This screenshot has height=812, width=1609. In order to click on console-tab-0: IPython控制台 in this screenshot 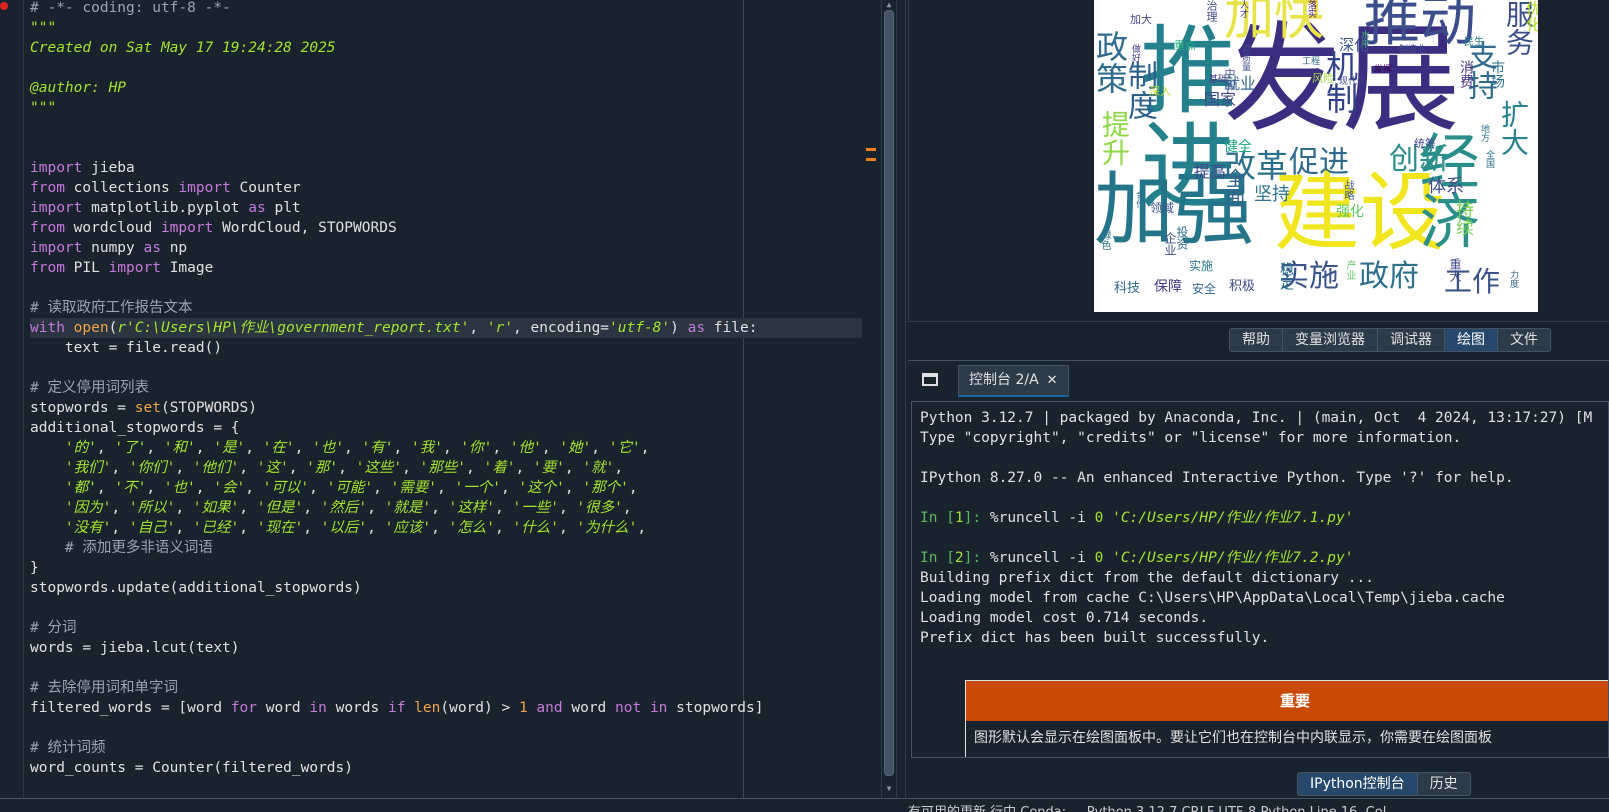, I will do `click(1358, 784)`.